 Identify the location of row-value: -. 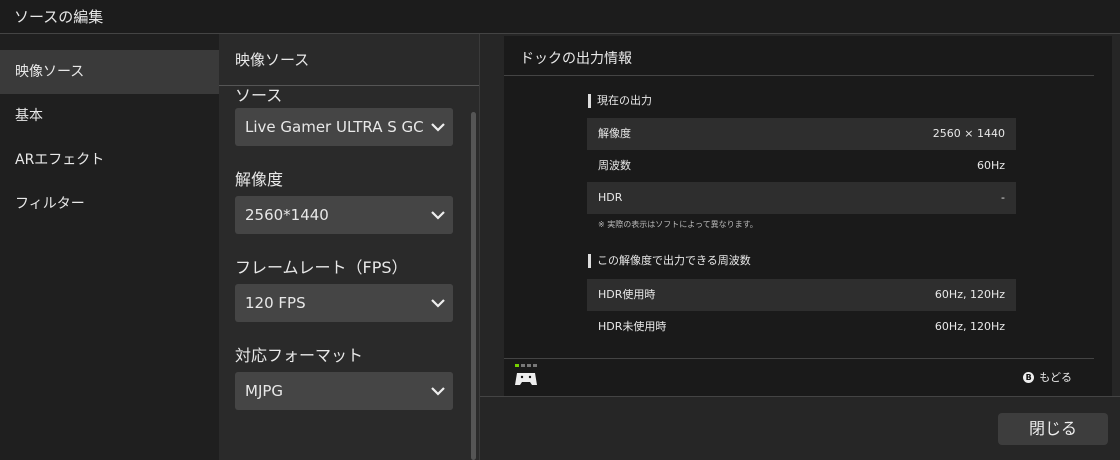
(1003, 197).